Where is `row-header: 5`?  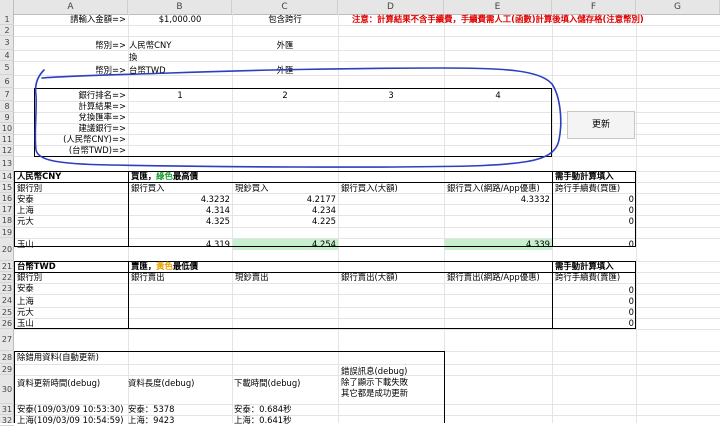 row-header: 5 is located at coordinates (7, 68).